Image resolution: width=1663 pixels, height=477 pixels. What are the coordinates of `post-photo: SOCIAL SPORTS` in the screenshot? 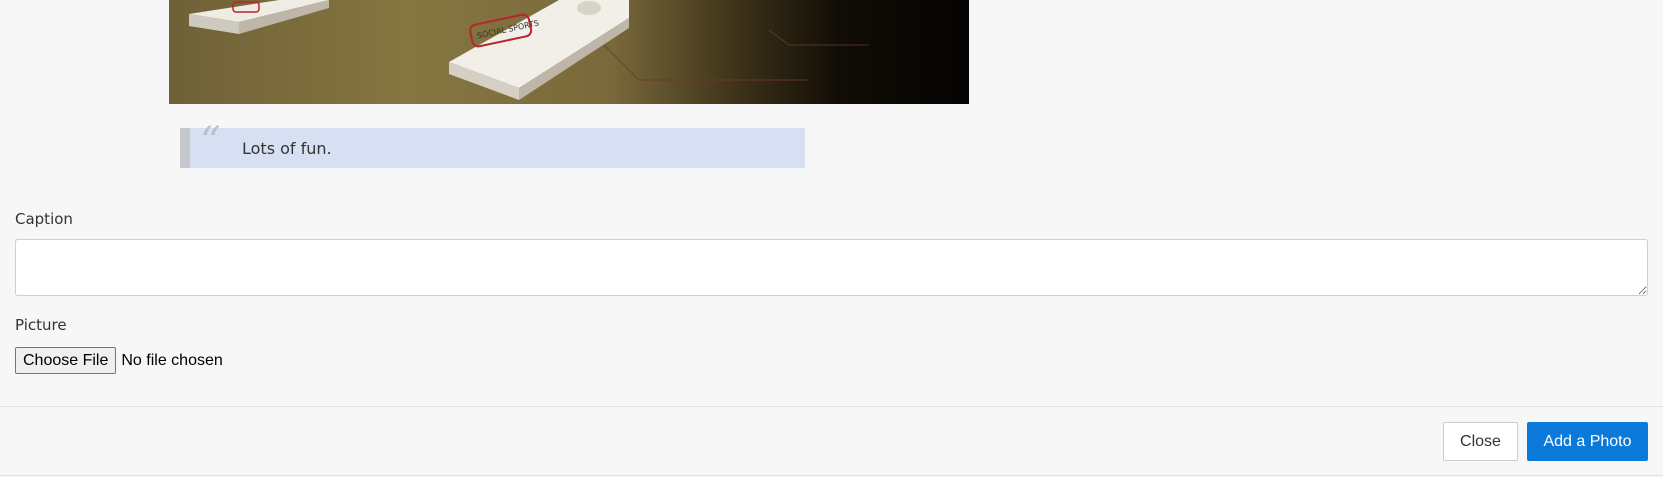 It's located at (569, 52).